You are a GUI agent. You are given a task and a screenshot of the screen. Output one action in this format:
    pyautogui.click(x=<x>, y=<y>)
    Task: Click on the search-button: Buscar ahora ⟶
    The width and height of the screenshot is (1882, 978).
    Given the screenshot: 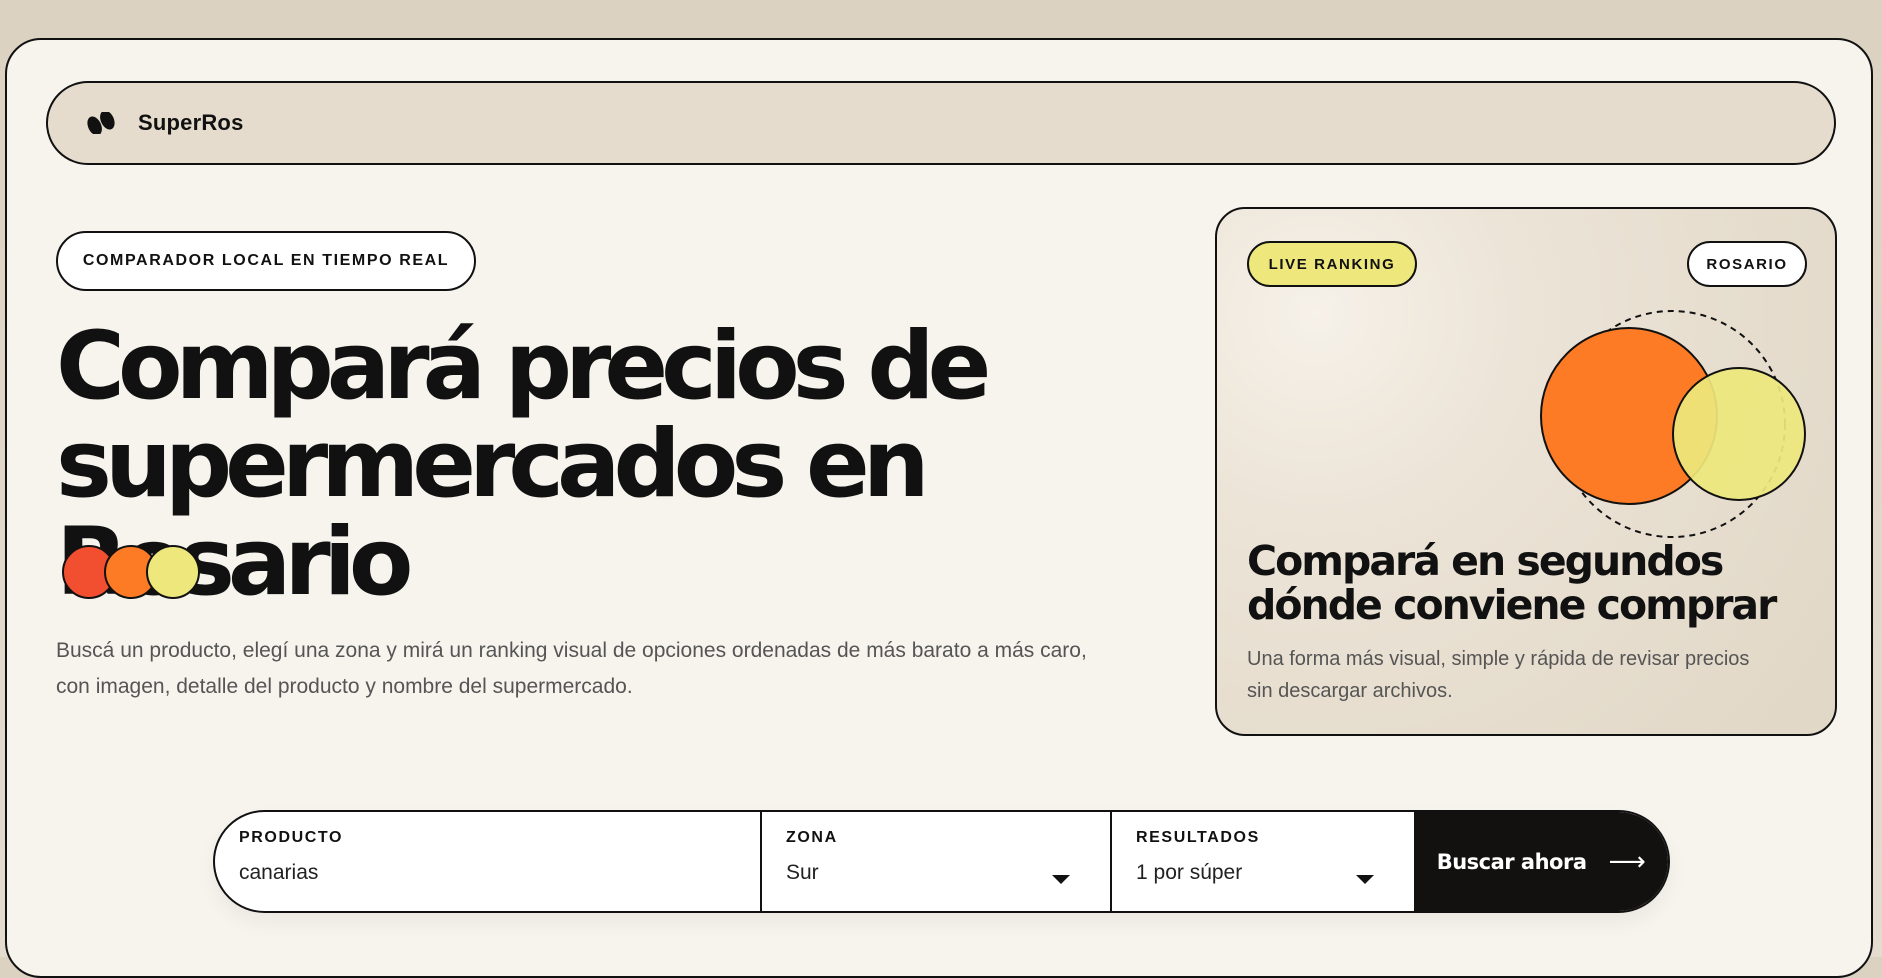 What is the action you would take?
    pyautogui.click(x=1541, y=861)
    